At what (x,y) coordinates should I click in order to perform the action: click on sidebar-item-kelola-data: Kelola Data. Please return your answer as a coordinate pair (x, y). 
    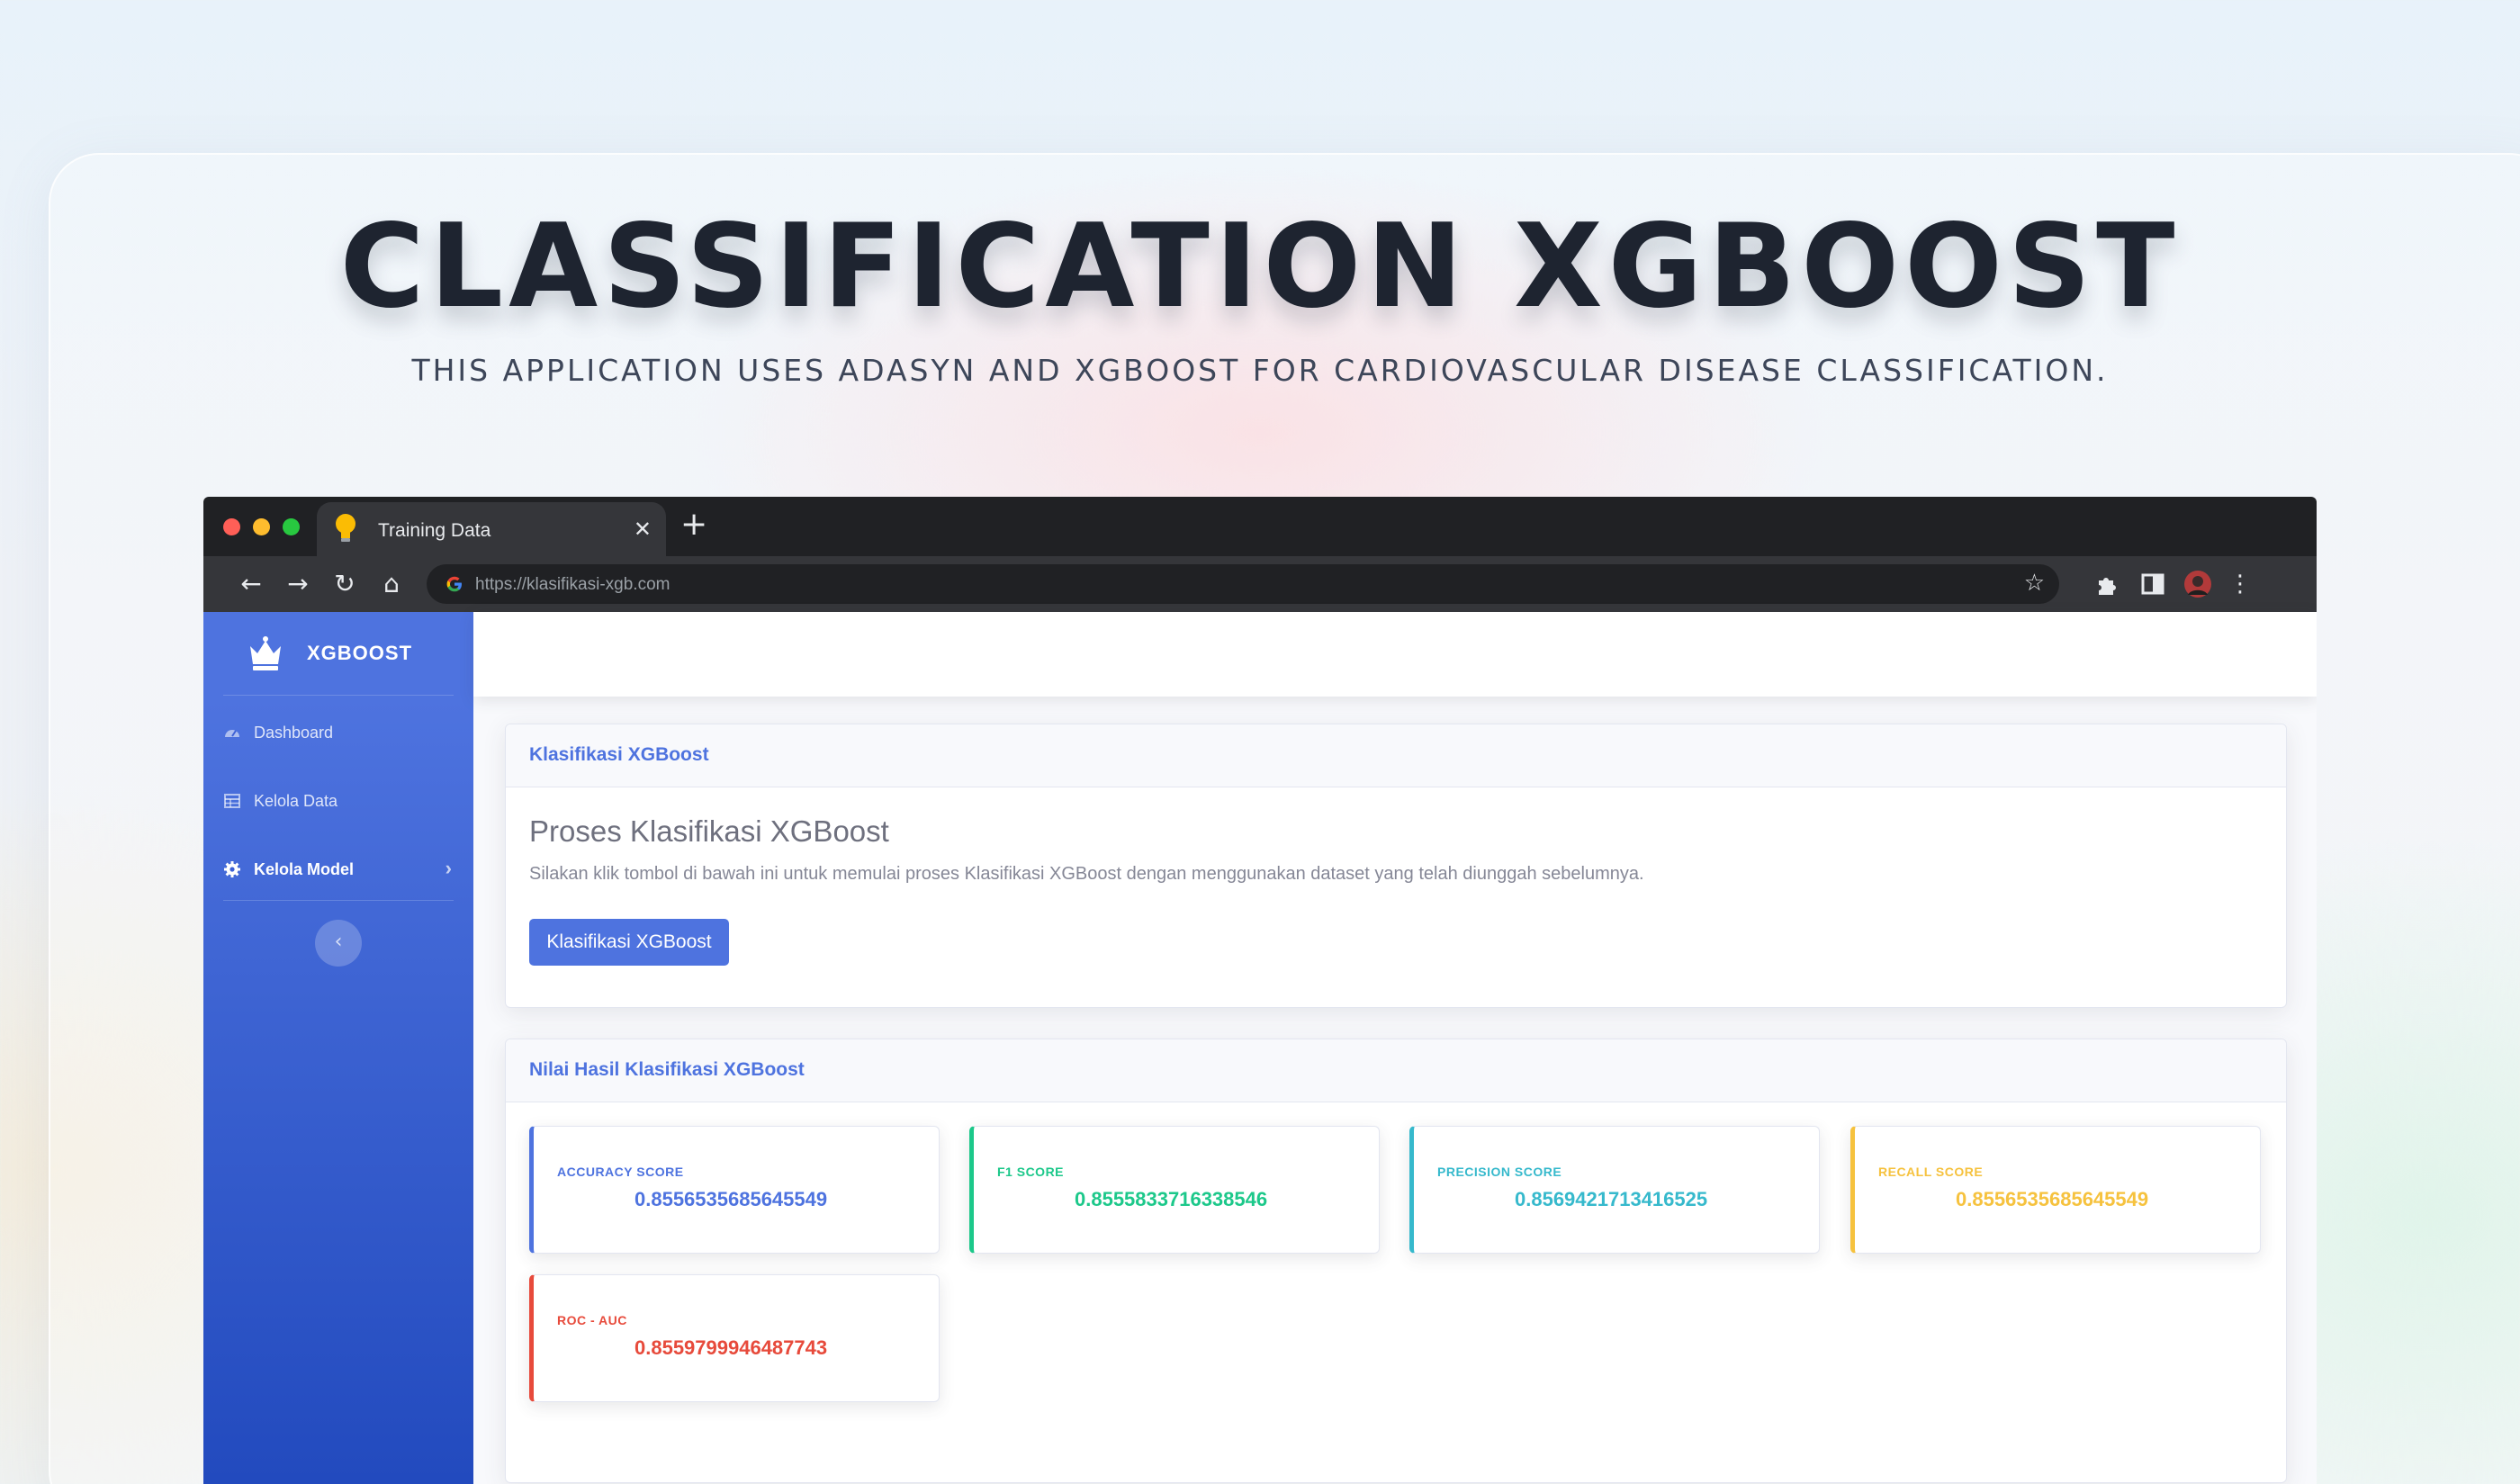
    Looking at the image, I should click on (339, 801).